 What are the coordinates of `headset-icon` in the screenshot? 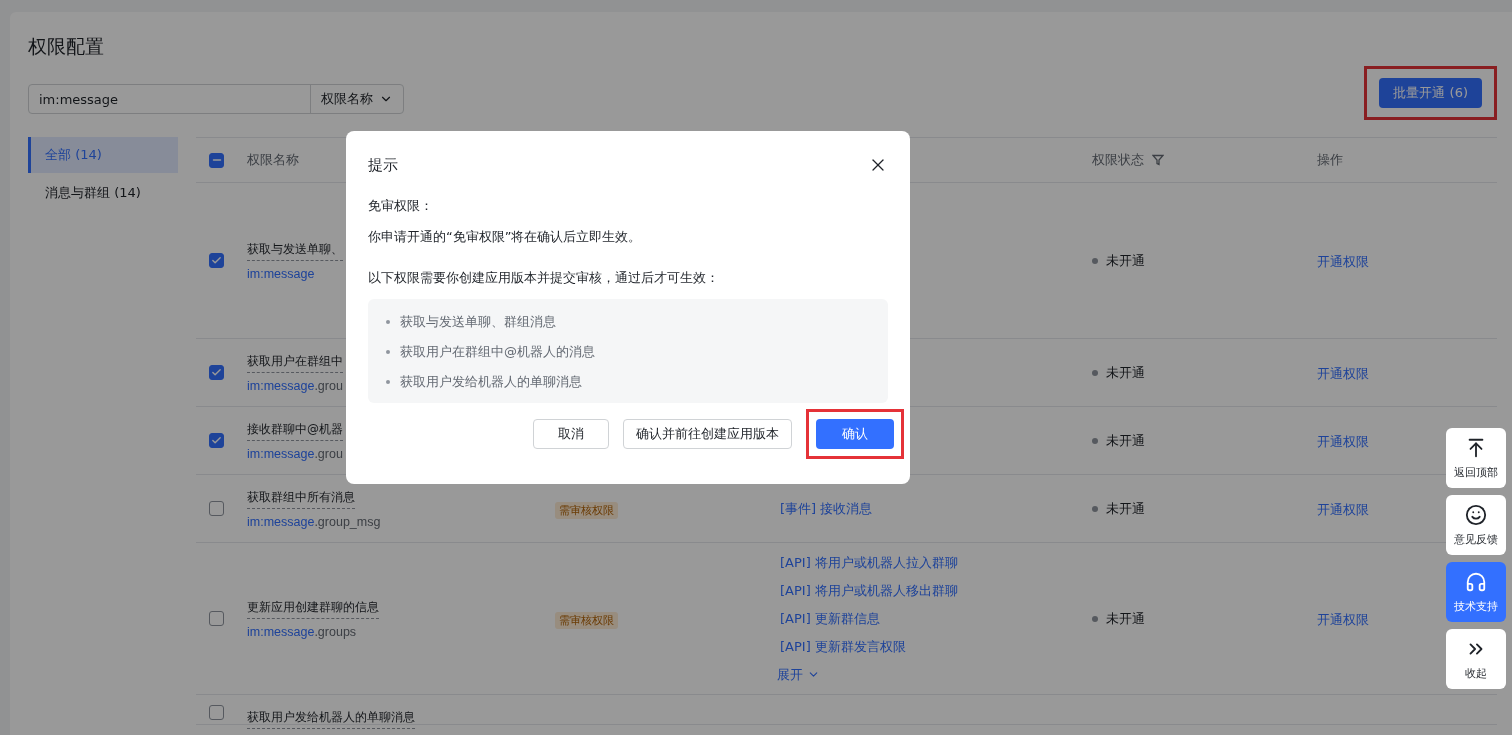 It's located at (1476, 581).